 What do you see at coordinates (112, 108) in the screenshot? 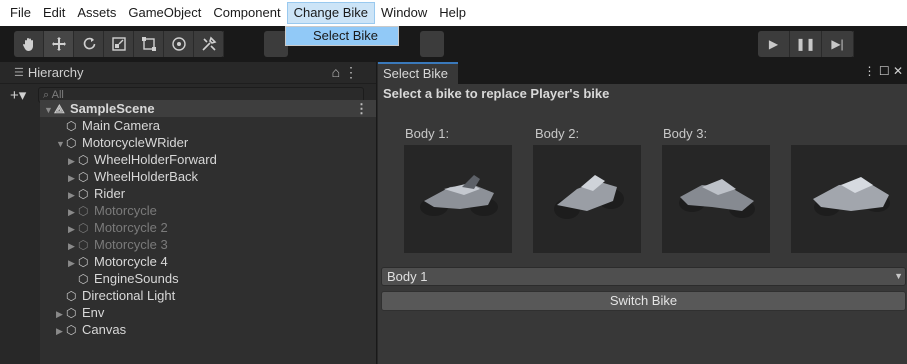
I see `hierarchy-item-label: SampleScene` at bounding box center [112, 108].